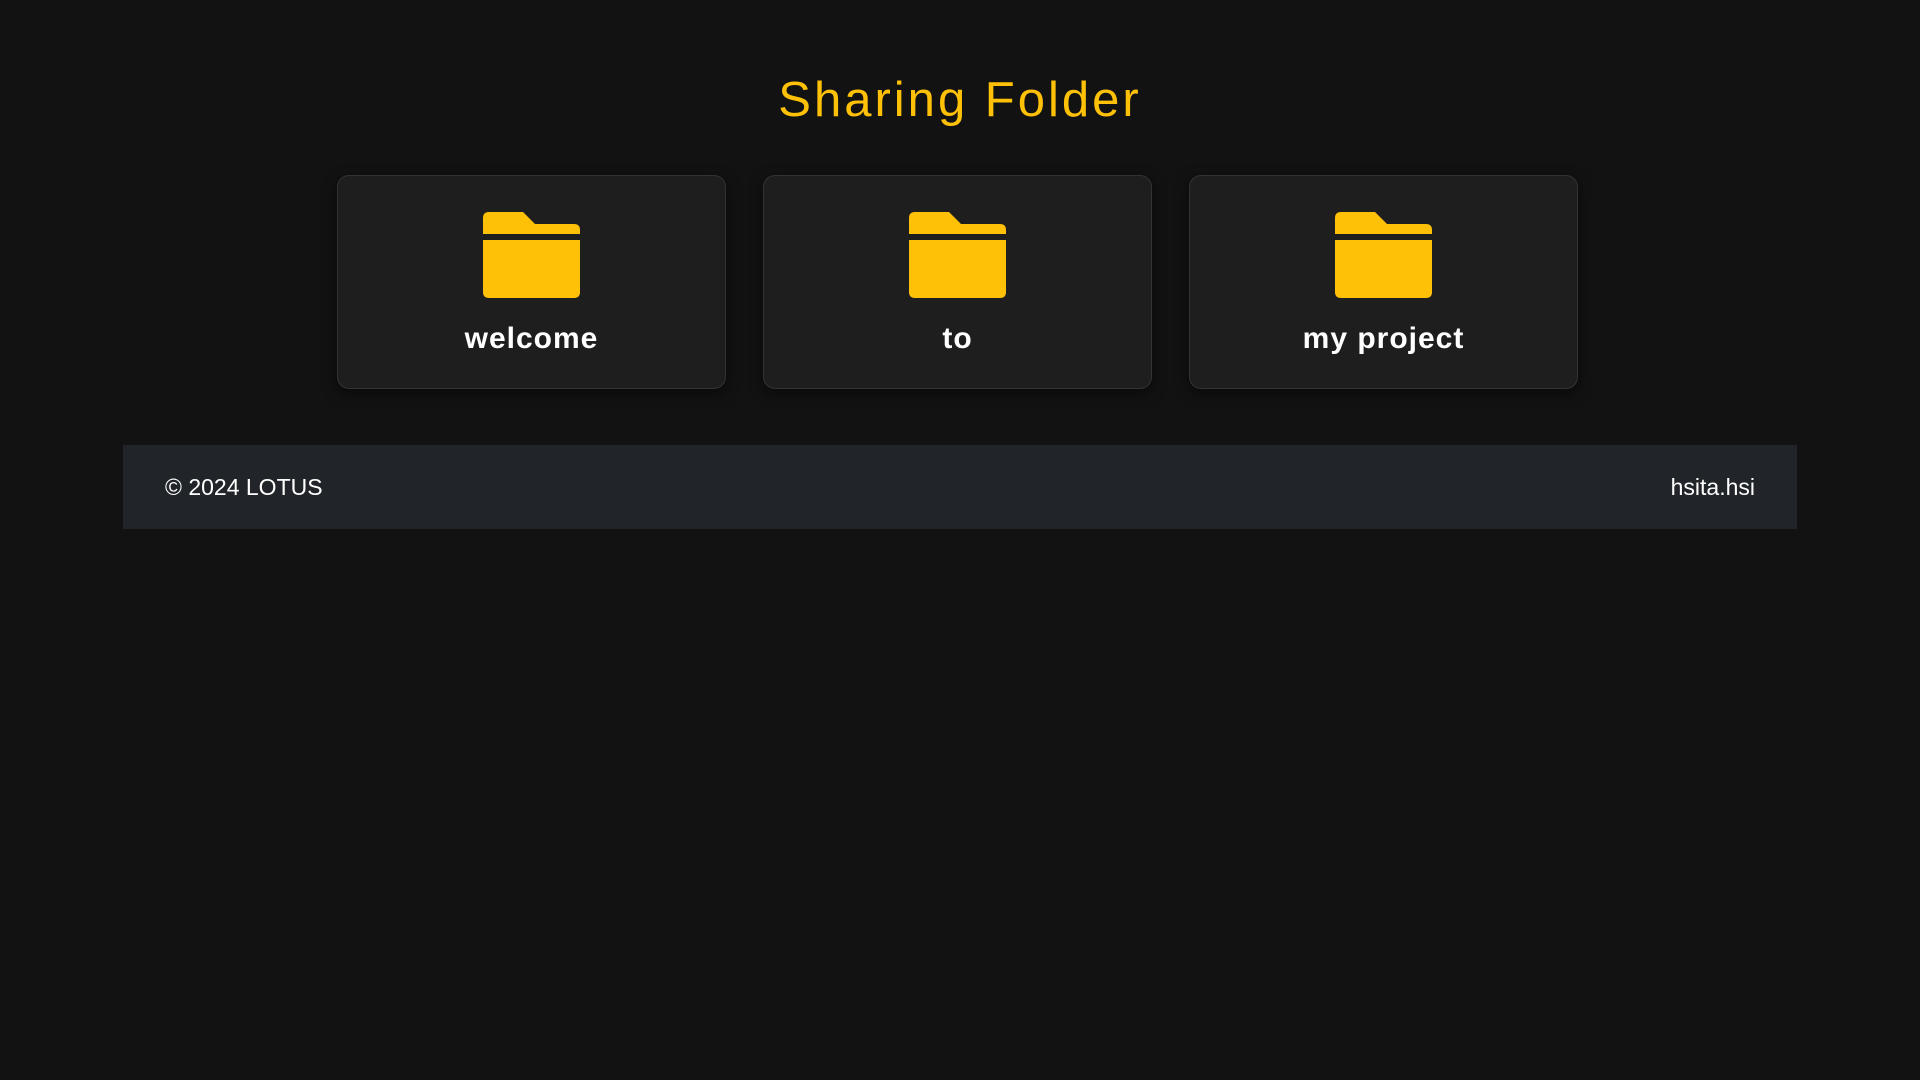  What do you see at coordinates (960, 100) in the screenshot?
I see `page-title: Sharing Folder` at bounding box center [960, 100].